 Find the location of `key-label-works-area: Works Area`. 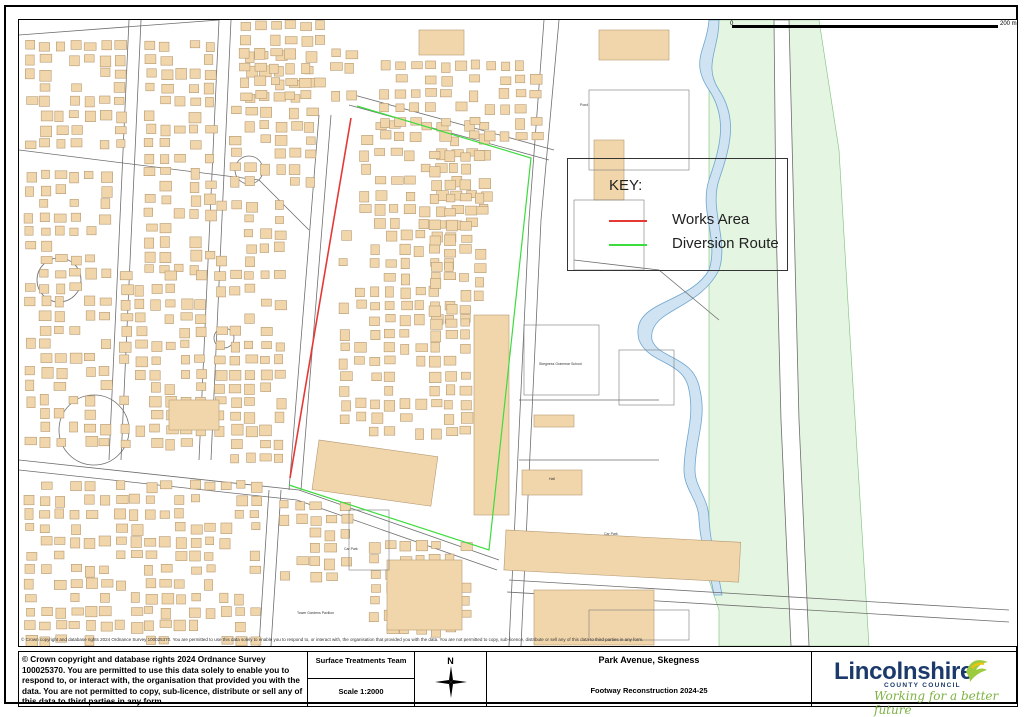

key-label-works-area: Works Area is located at coordinates (711, 219).